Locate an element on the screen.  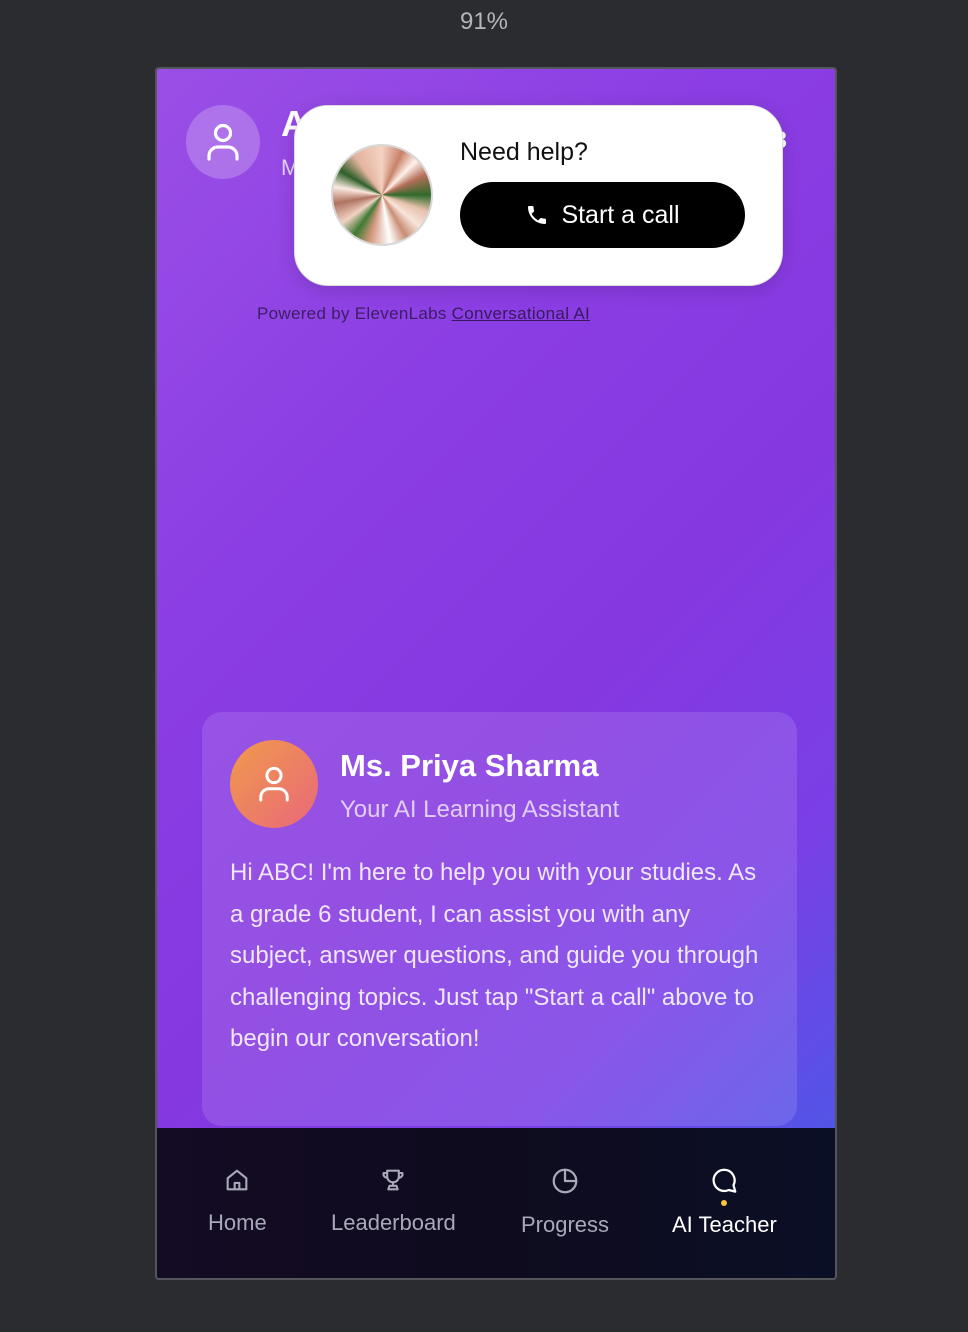
zoom-level: 91% is located at coordinates (484, 21).